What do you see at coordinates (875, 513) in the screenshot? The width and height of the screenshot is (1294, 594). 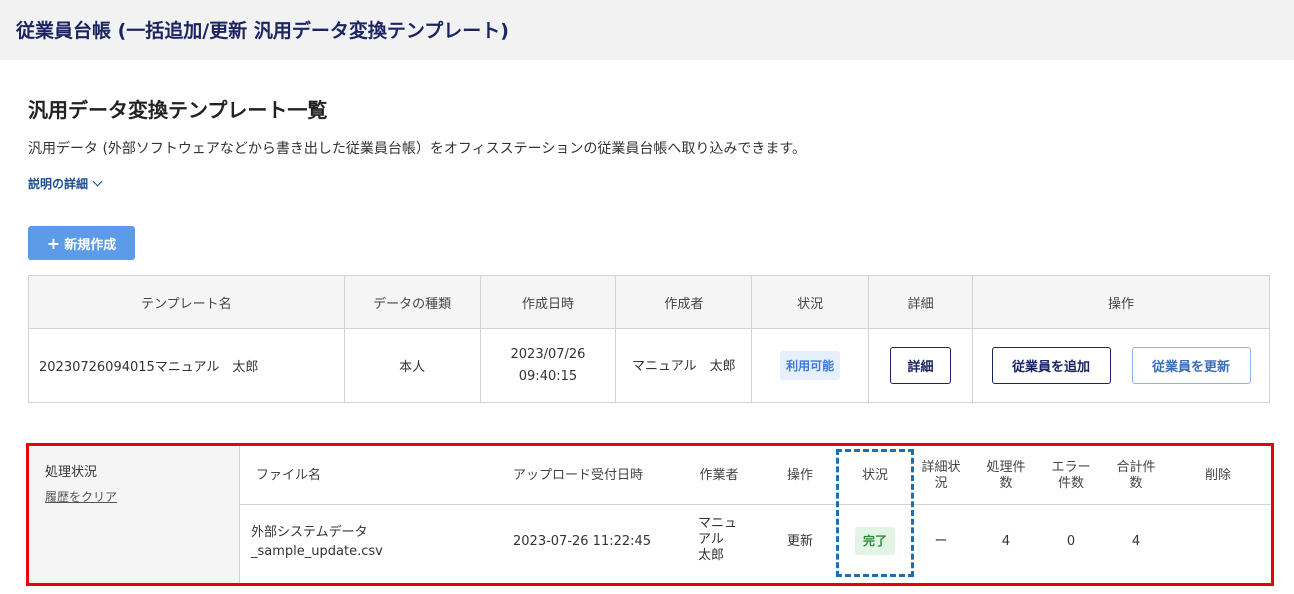 I see `status-highlight-box` at bounding box center [875, 513].